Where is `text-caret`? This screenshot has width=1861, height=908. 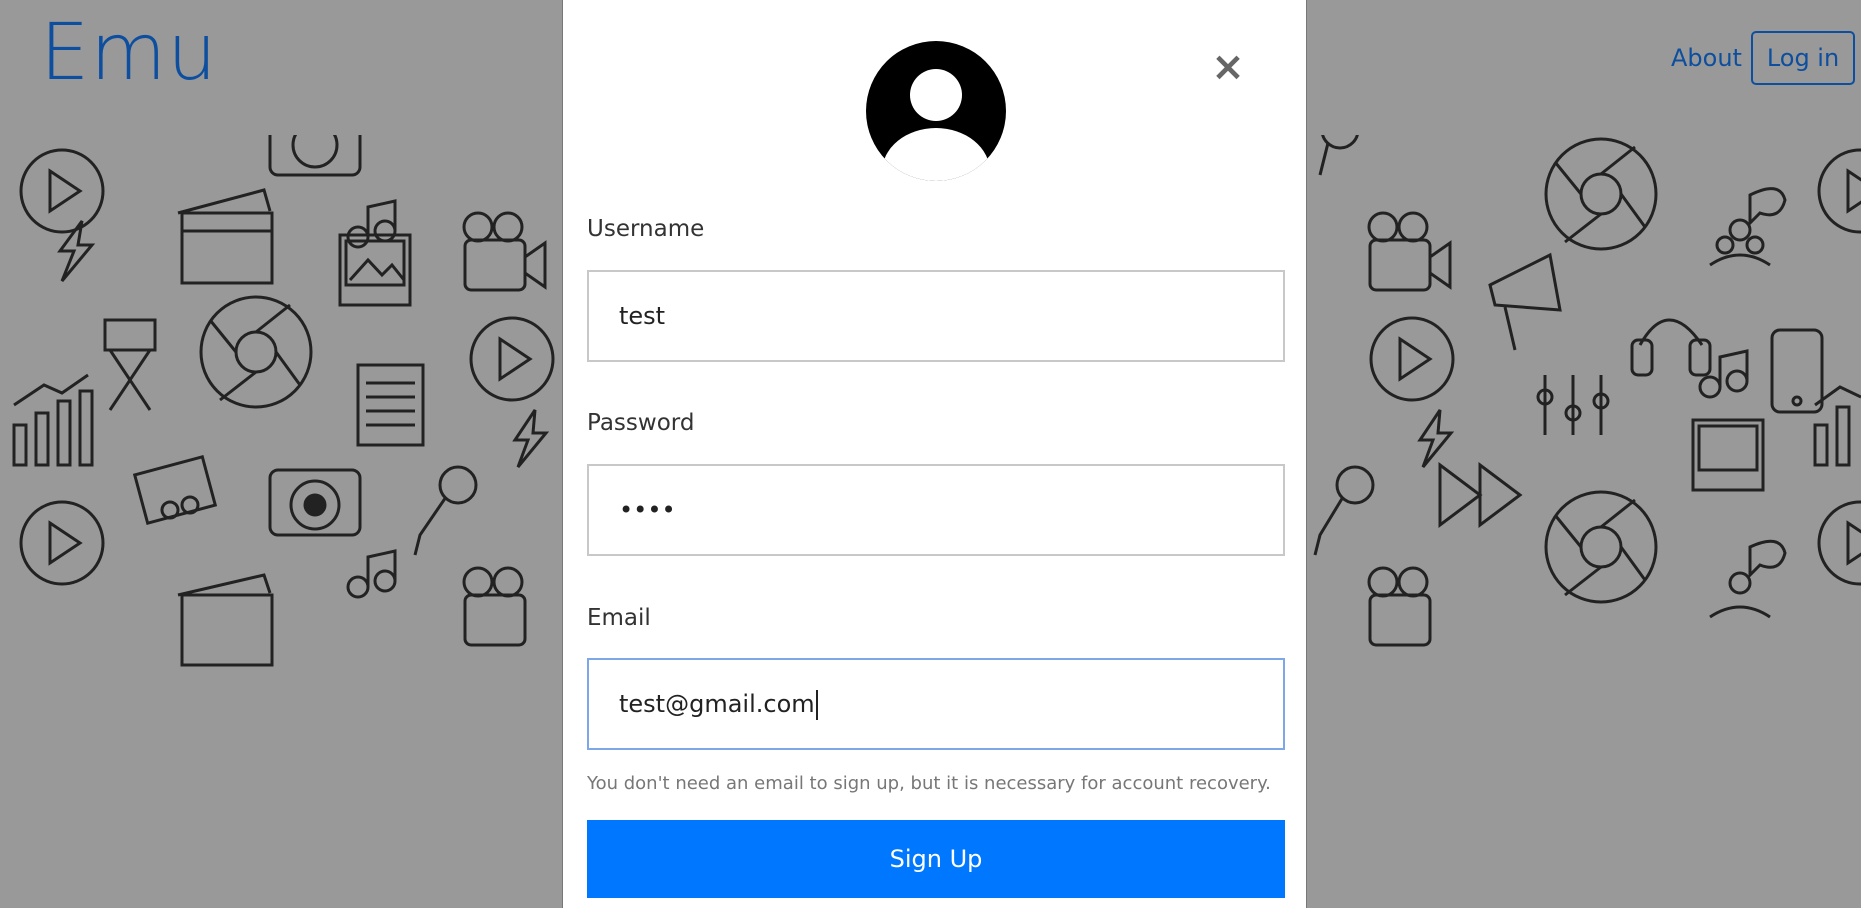 text-caret is located at coordinates (816, 705).